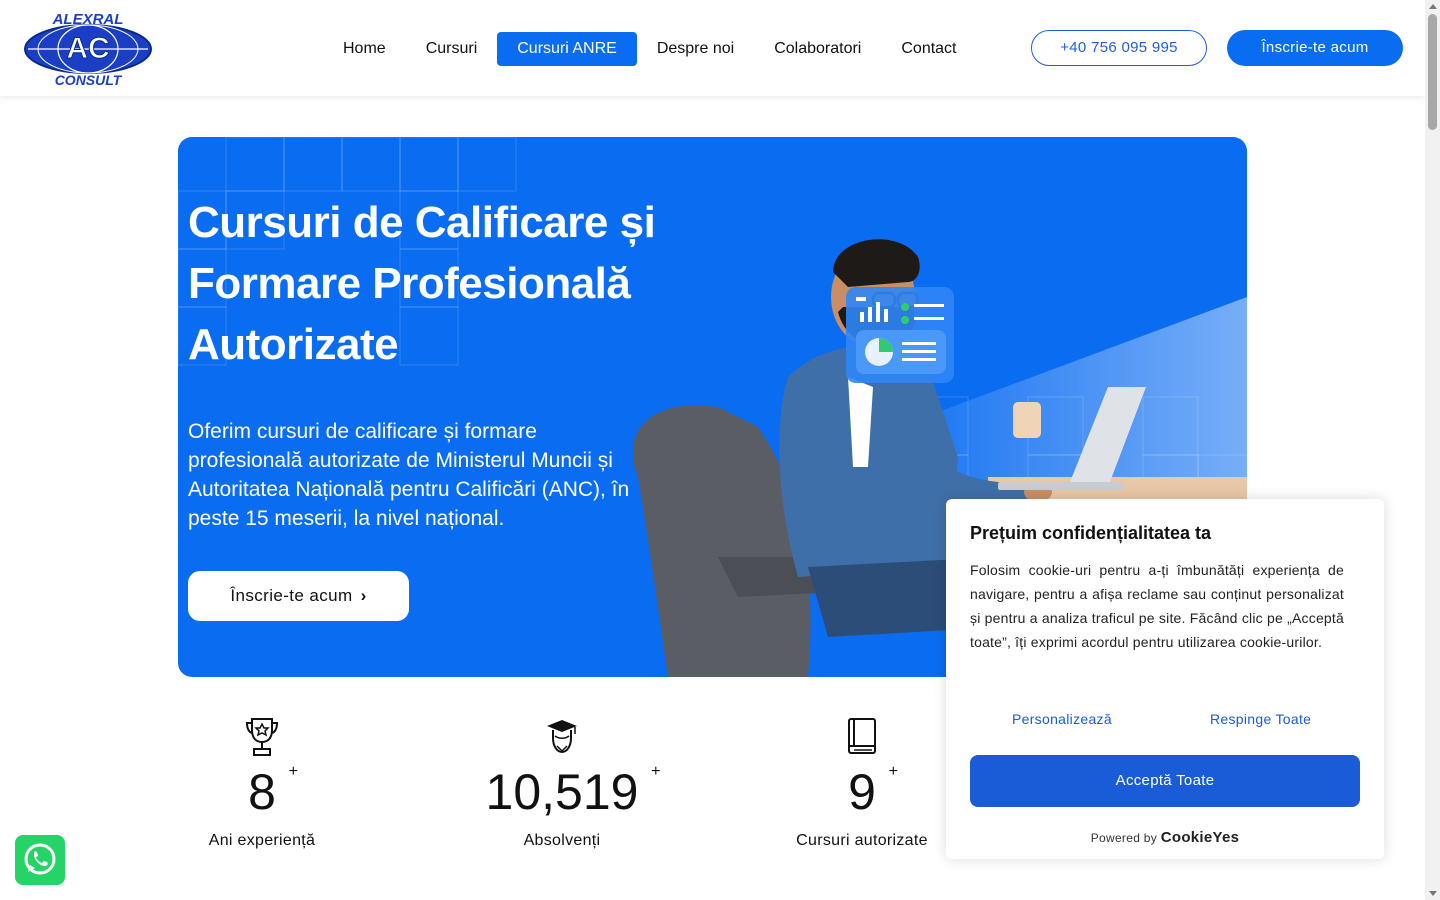  I want to click on stat-experience: 8 + Ani experiență, so click(262, 783).